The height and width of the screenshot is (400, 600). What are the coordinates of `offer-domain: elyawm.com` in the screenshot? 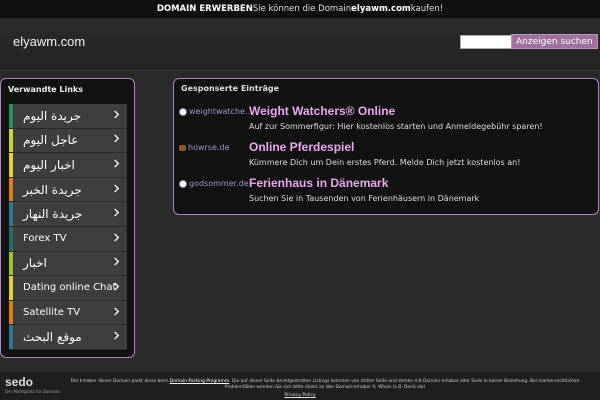 It's located at (381, 9).